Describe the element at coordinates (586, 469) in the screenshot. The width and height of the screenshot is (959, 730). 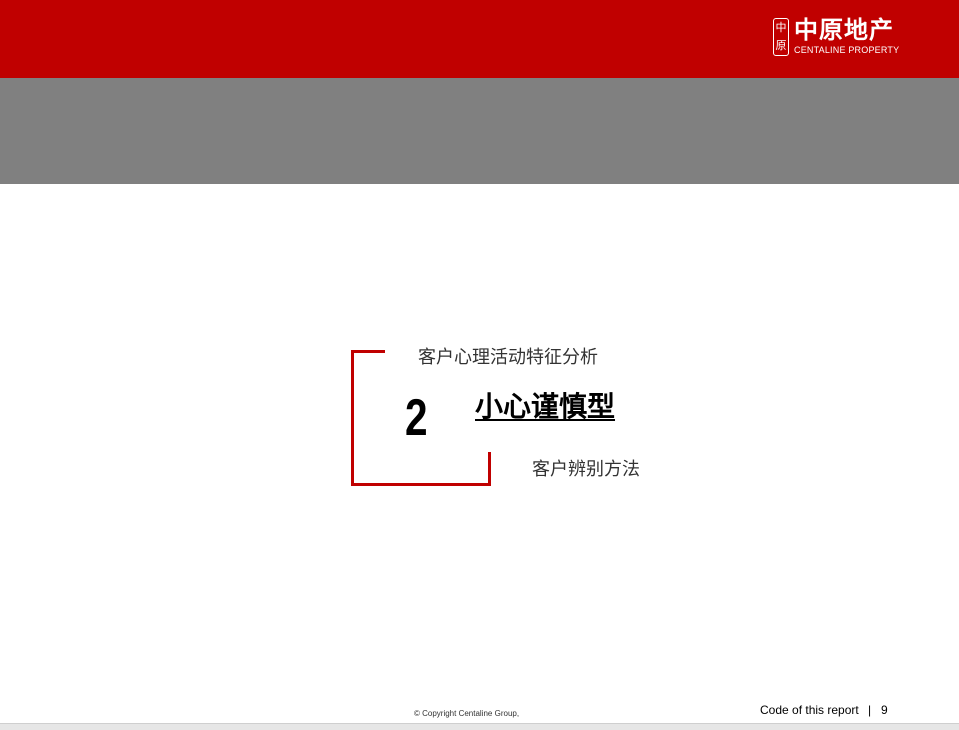
I see `next-section-title: 客户辨别方法` at that location.